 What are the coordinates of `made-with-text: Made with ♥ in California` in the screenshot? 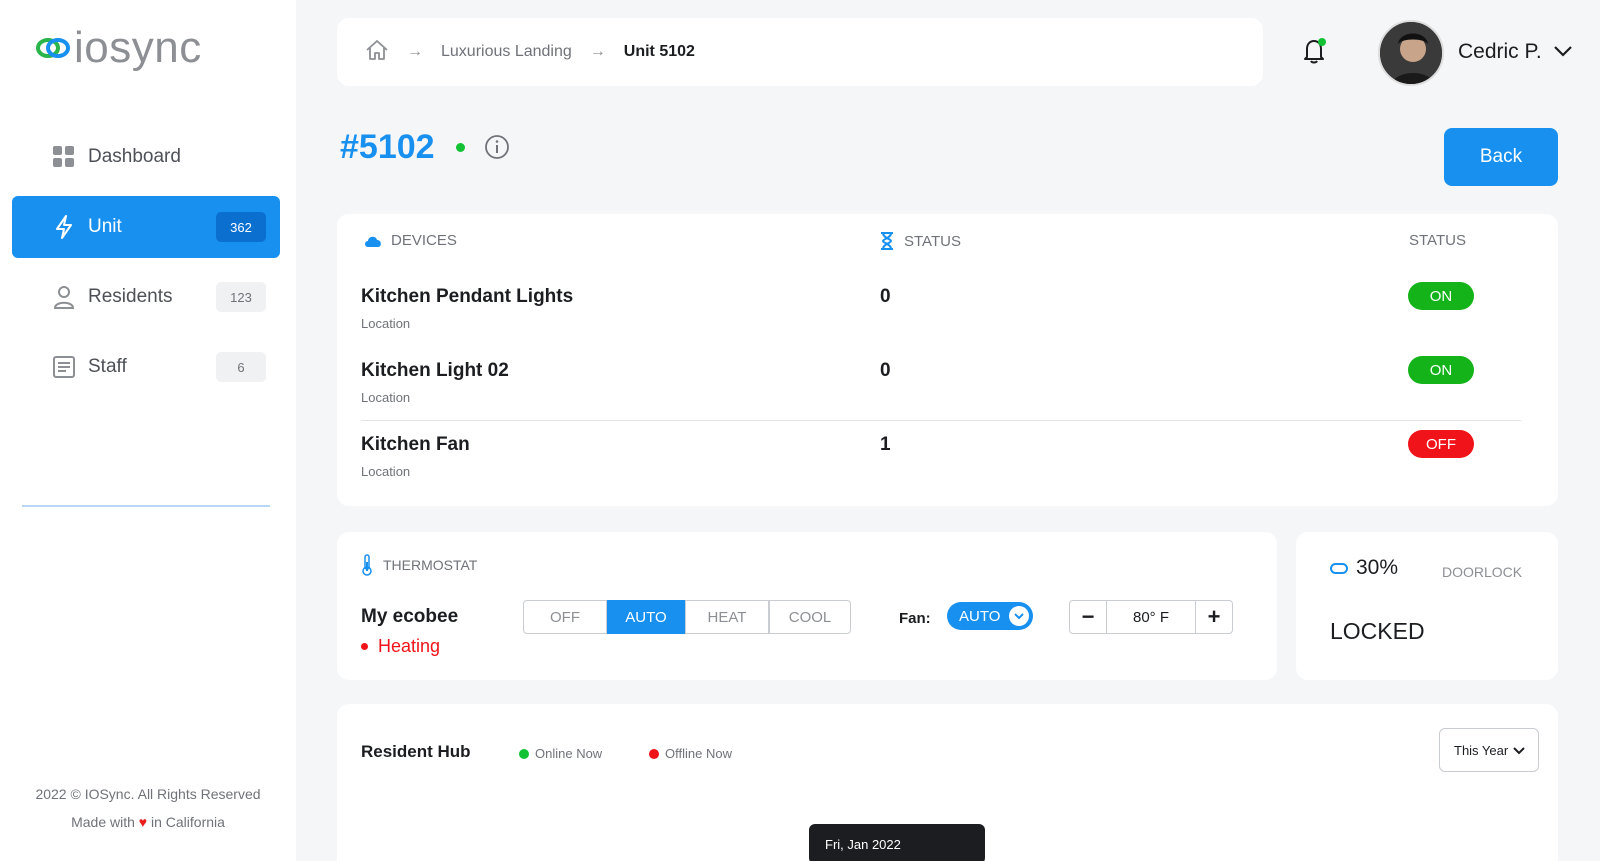 It's located at (148, 822).